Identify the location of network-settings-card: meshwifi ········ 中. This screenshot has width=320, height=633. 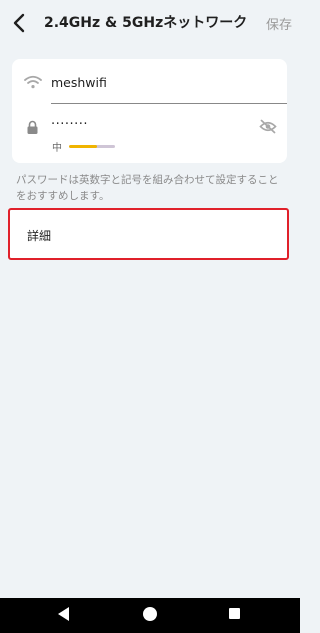
(149, 111).